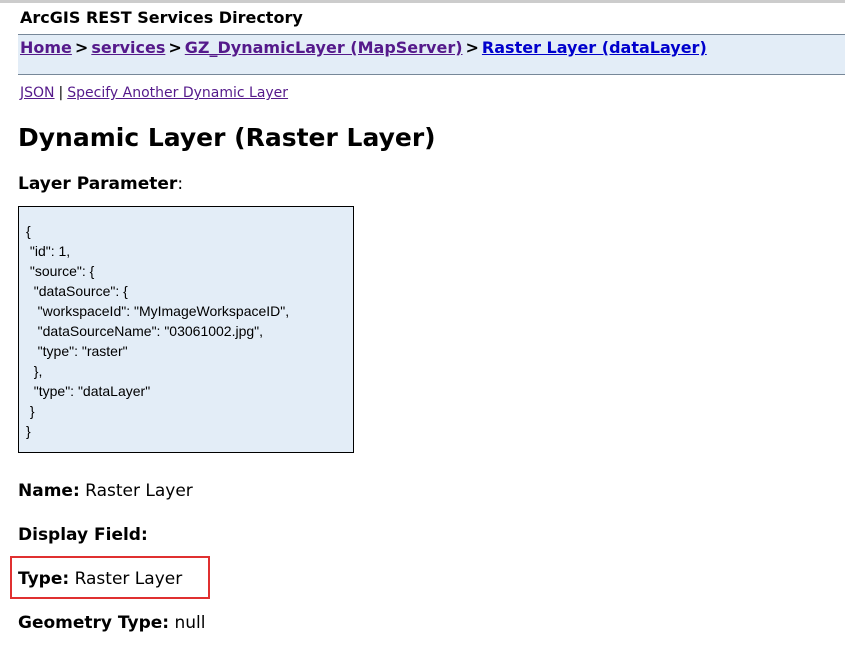 This screenshot has width=845, height=648. I want to click on json-link: JSON, so click(37, 93).